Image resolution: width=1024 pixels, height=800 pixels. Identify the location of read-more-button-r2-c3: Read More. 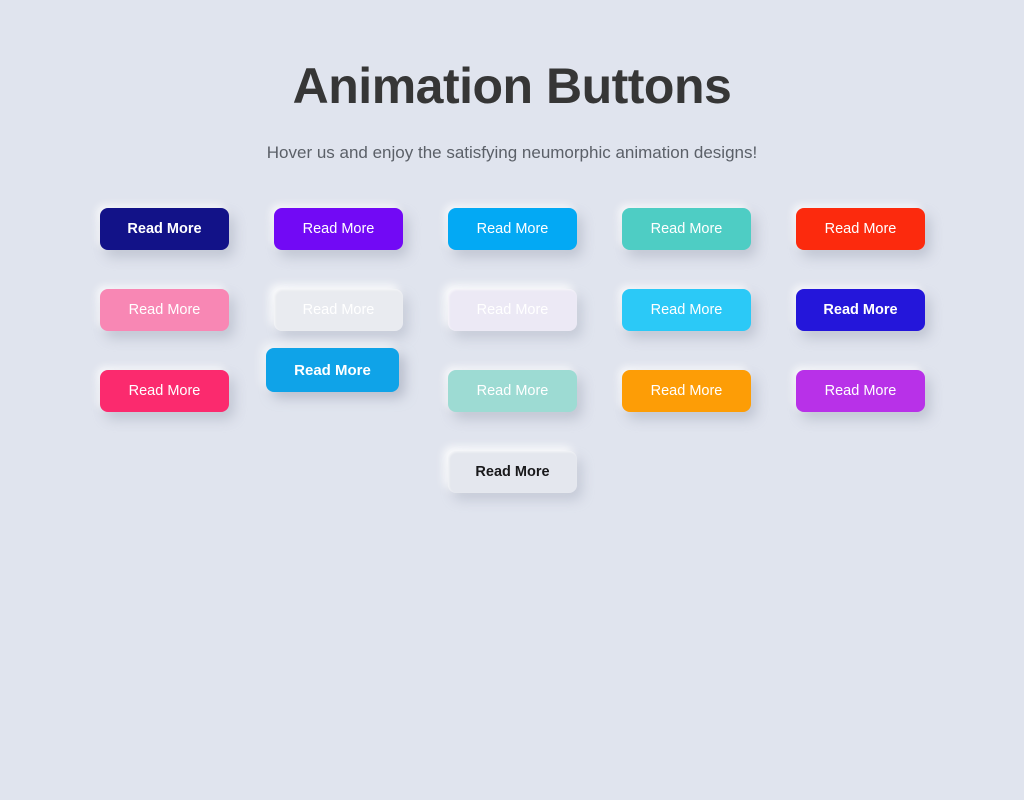
(512, 310).